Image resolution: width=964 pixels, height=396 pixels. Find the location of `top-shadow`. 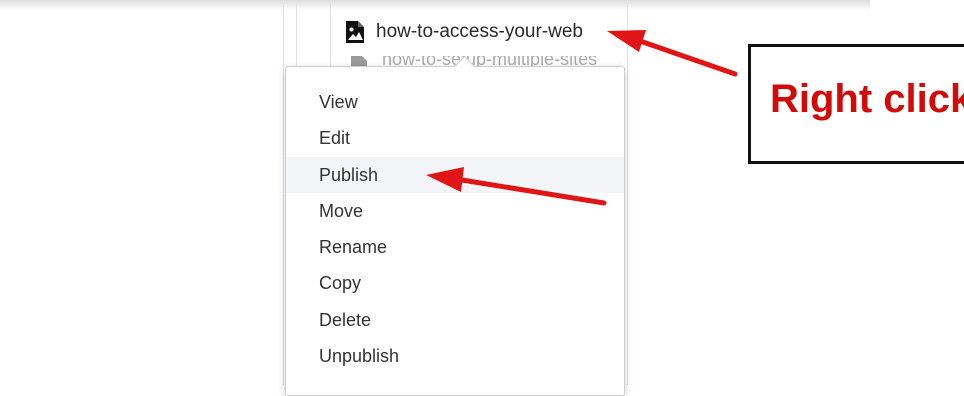

top-shadow is located at coordinates (435, 5).